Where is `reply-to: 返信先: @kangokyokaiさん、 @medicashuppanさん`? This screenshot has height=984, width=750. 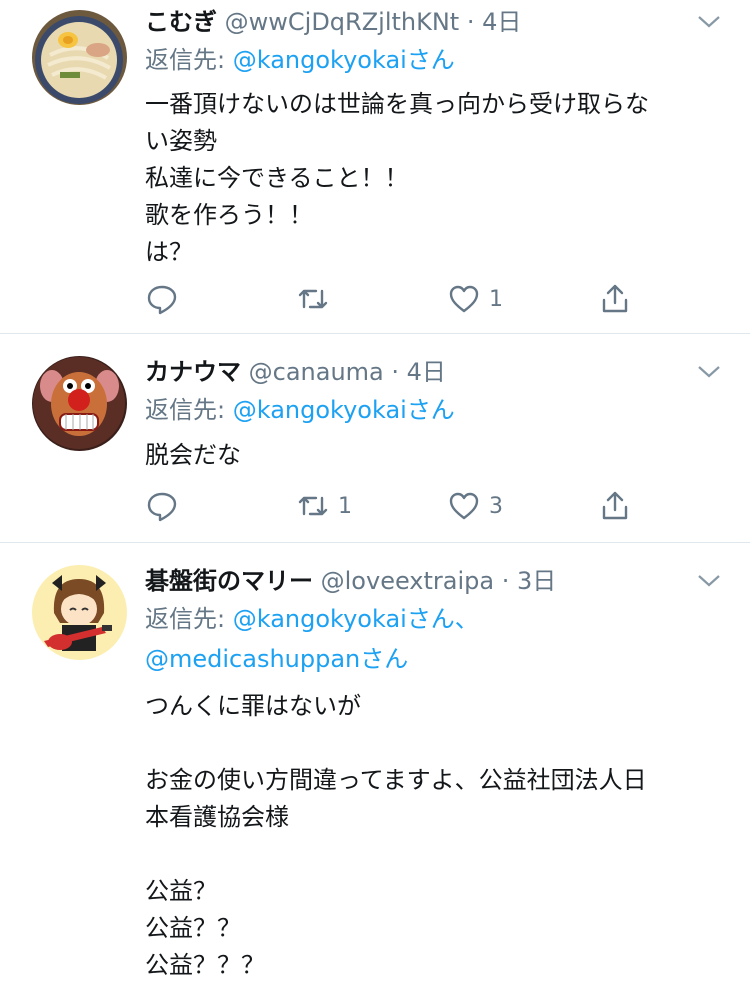
reply-to: 返信先: @kangokyokaiさん、 @medicashuppanさん is located at coordinates (432, 639).